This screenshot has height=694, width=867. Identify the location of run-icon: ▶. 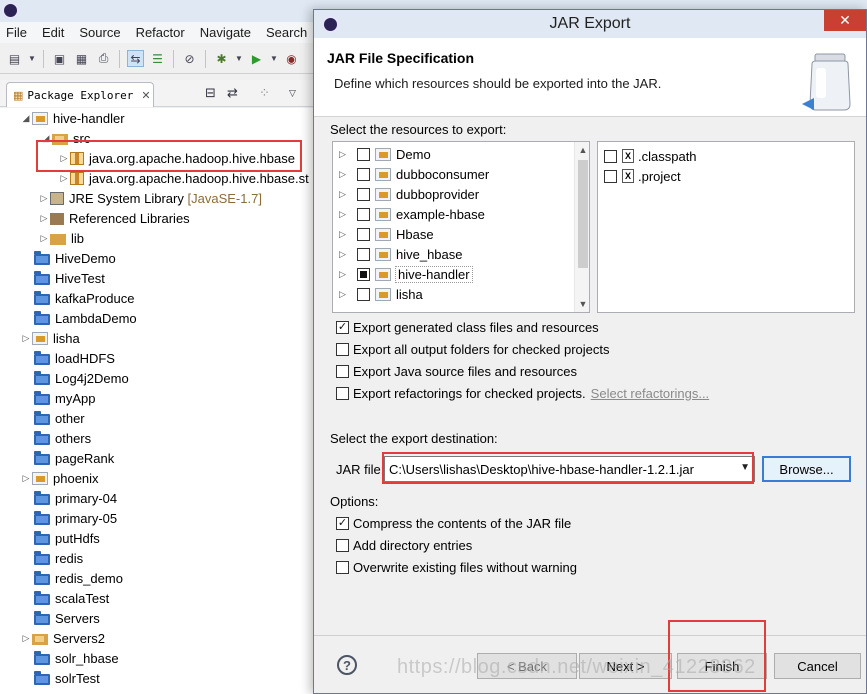
(256, 58).